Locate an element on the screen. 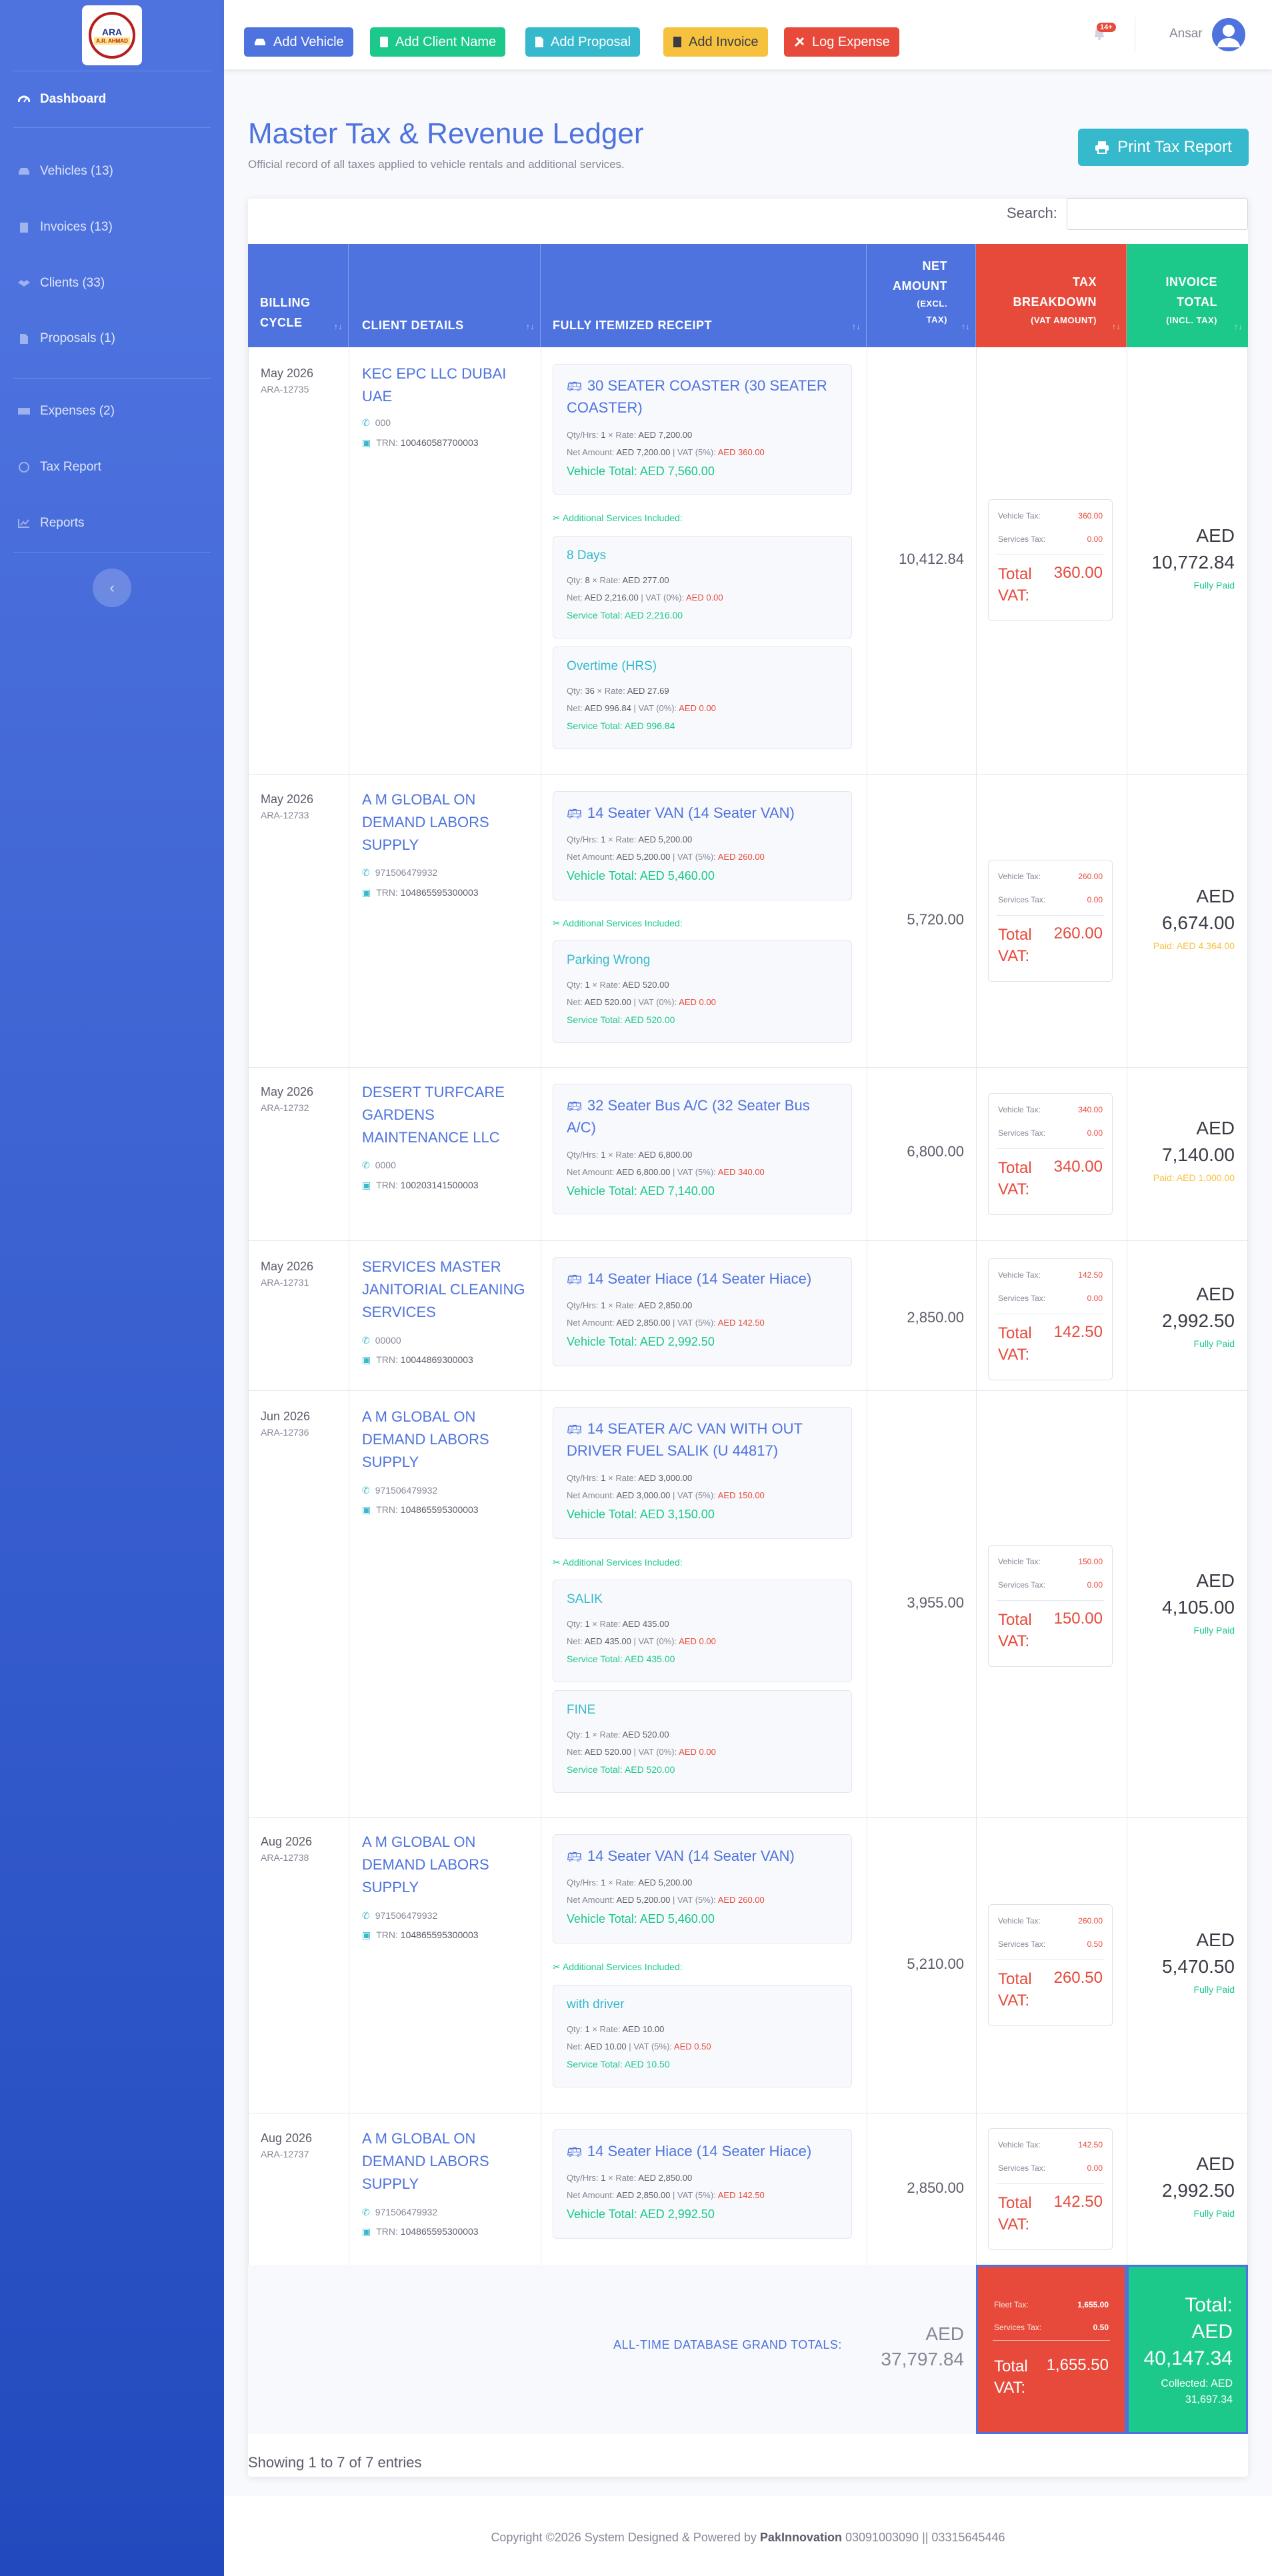 This screenshot has width=1272, height=2576. line-text: Net Amount: is located at coordinates (592, 1900).